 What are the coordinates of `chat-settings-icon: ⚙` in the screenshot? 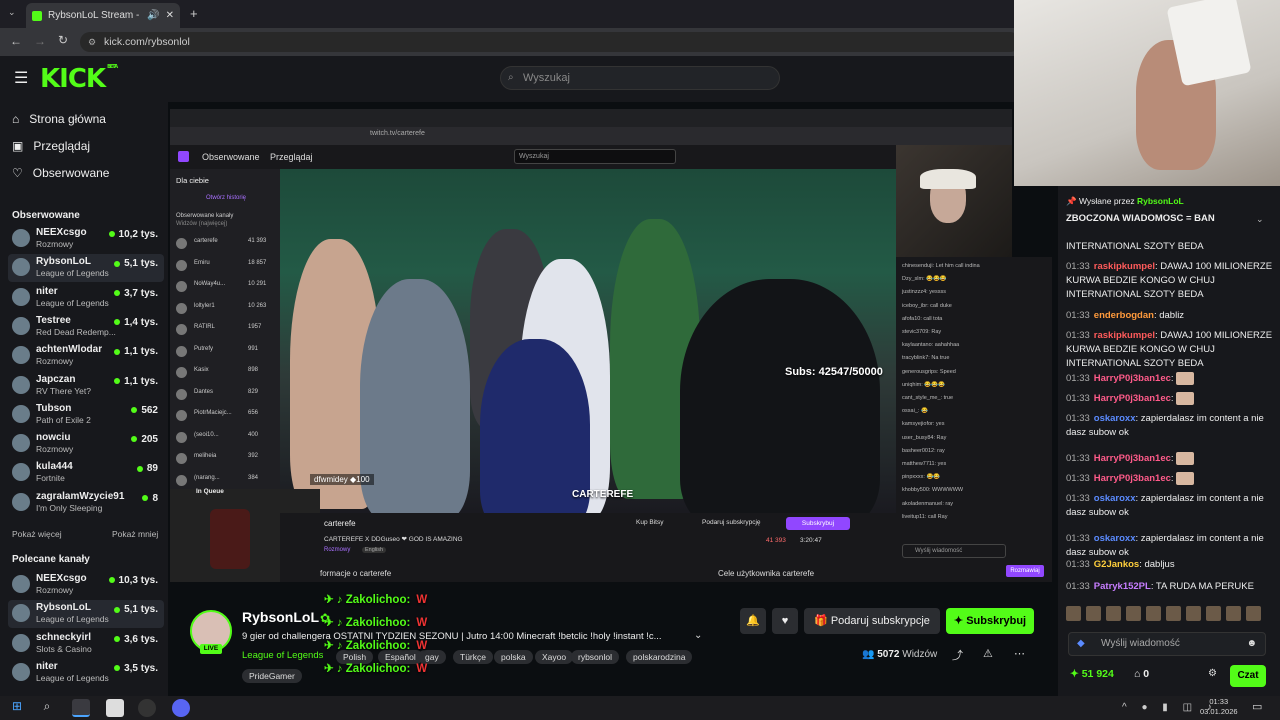 It's located at (1212, 673).